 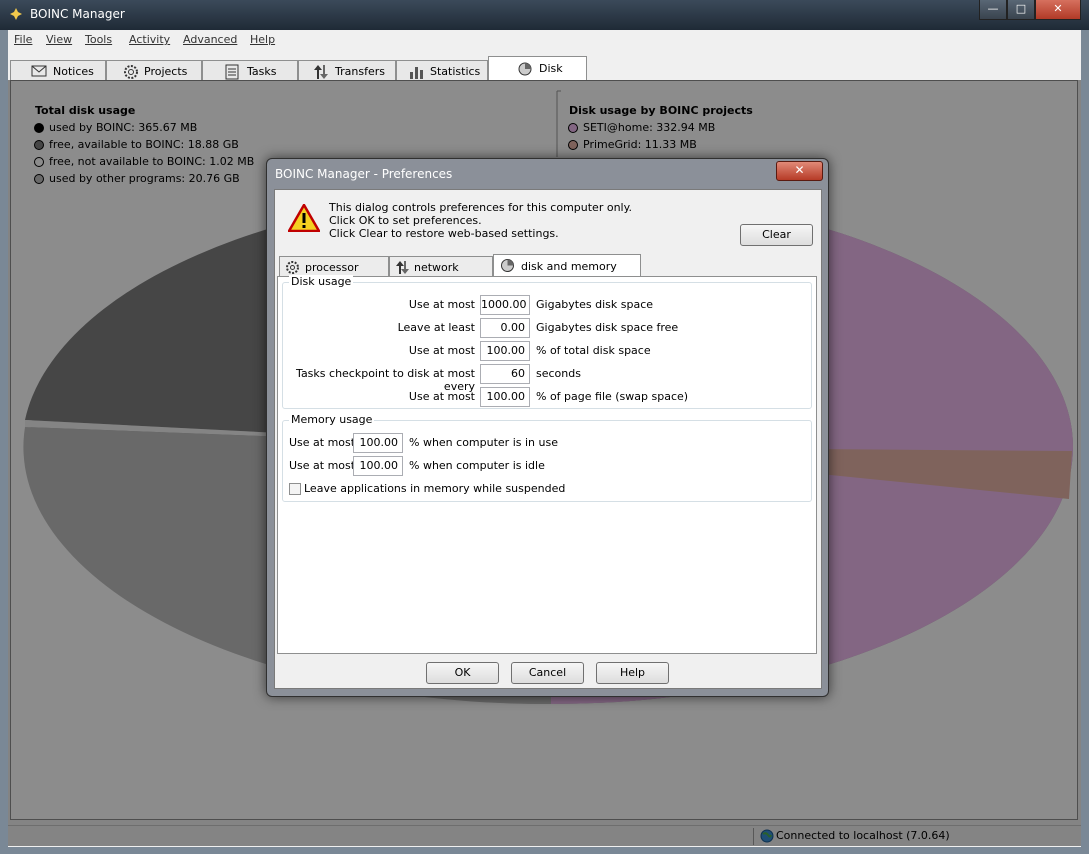 What do you see at coordinates (405, 220) in the screenshot?
I see `info-line-2: Click OK to set preferences.` at bounding box center [405, 220].